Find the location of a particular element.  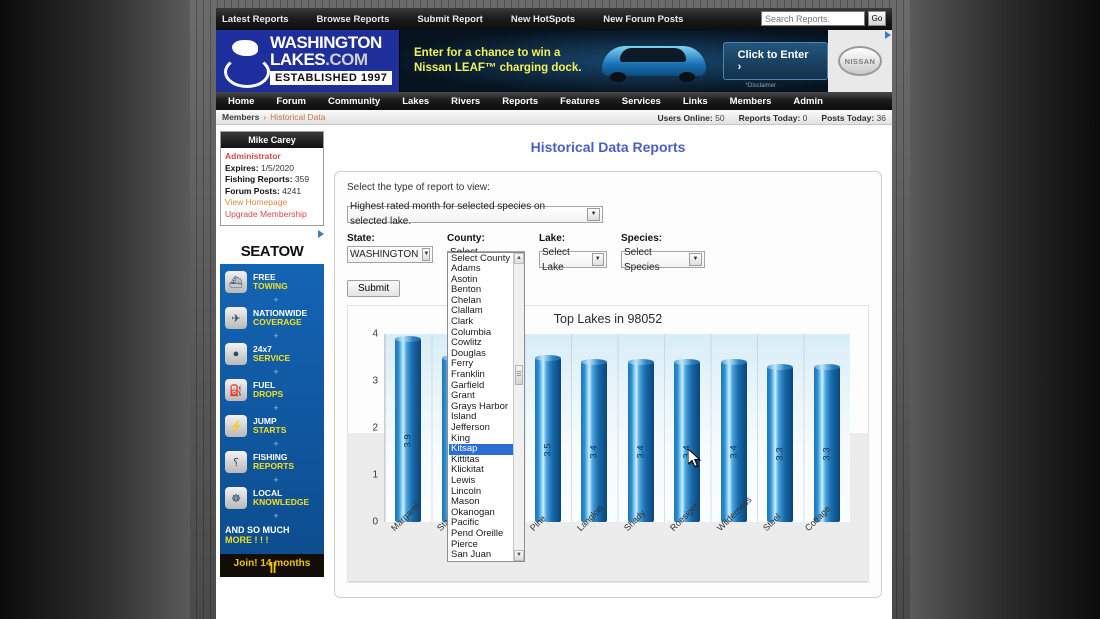

chart-bottom-divider is located at coordinates (608, 581).